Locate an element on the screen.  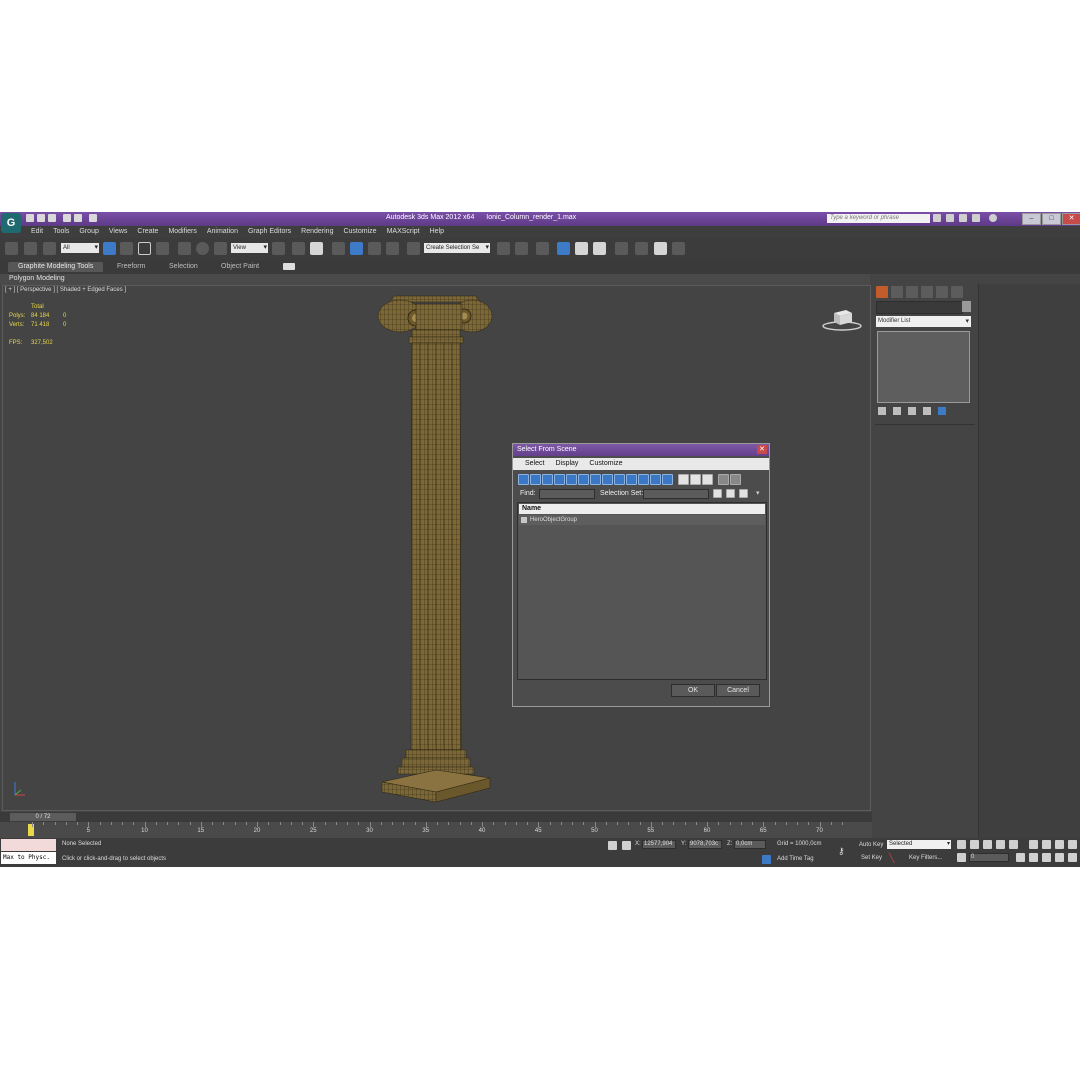
dialog-title-bar: Select From Scene ✕ is located at coordinates (641, 450).